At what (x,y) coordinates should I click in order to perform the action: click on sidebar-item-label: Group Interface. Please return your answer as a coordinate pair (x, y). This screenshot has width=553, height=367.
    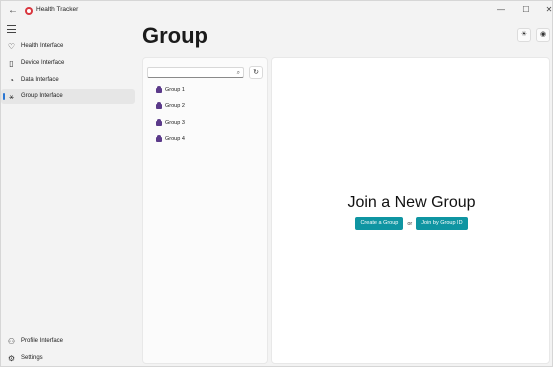
    Looking at the image, I should click on (42, 96).